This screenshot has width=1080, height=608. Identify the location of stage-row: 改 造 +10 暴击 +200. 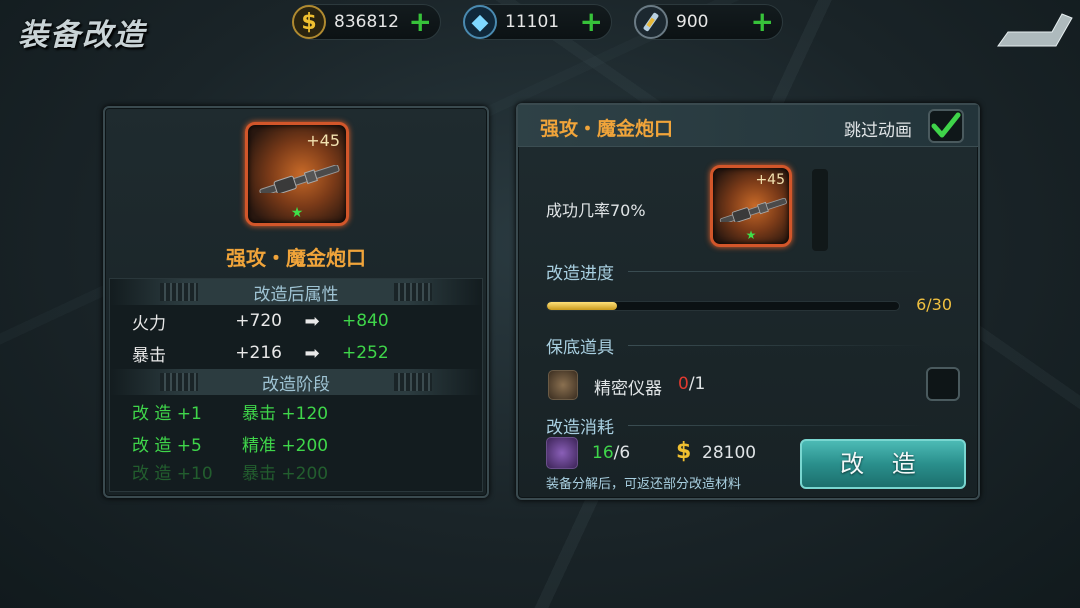
(230, 472).